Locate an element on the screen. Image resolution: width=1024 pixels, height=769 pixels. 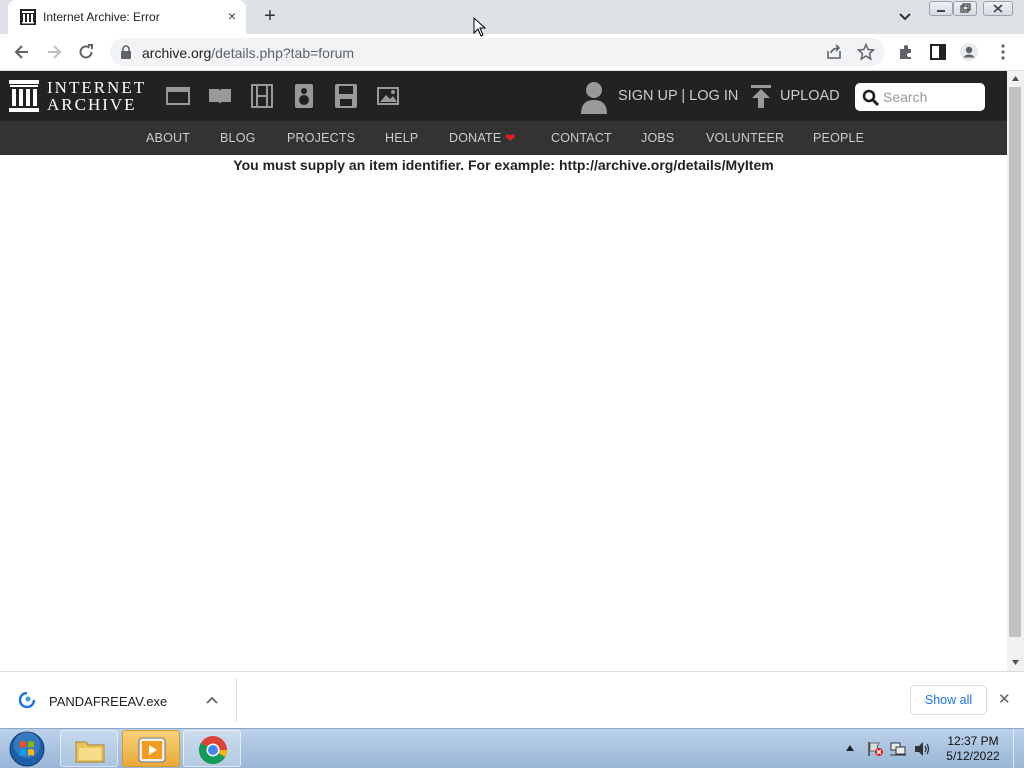
tray-expand-chevron-icon is located at coordinates (850, 748).